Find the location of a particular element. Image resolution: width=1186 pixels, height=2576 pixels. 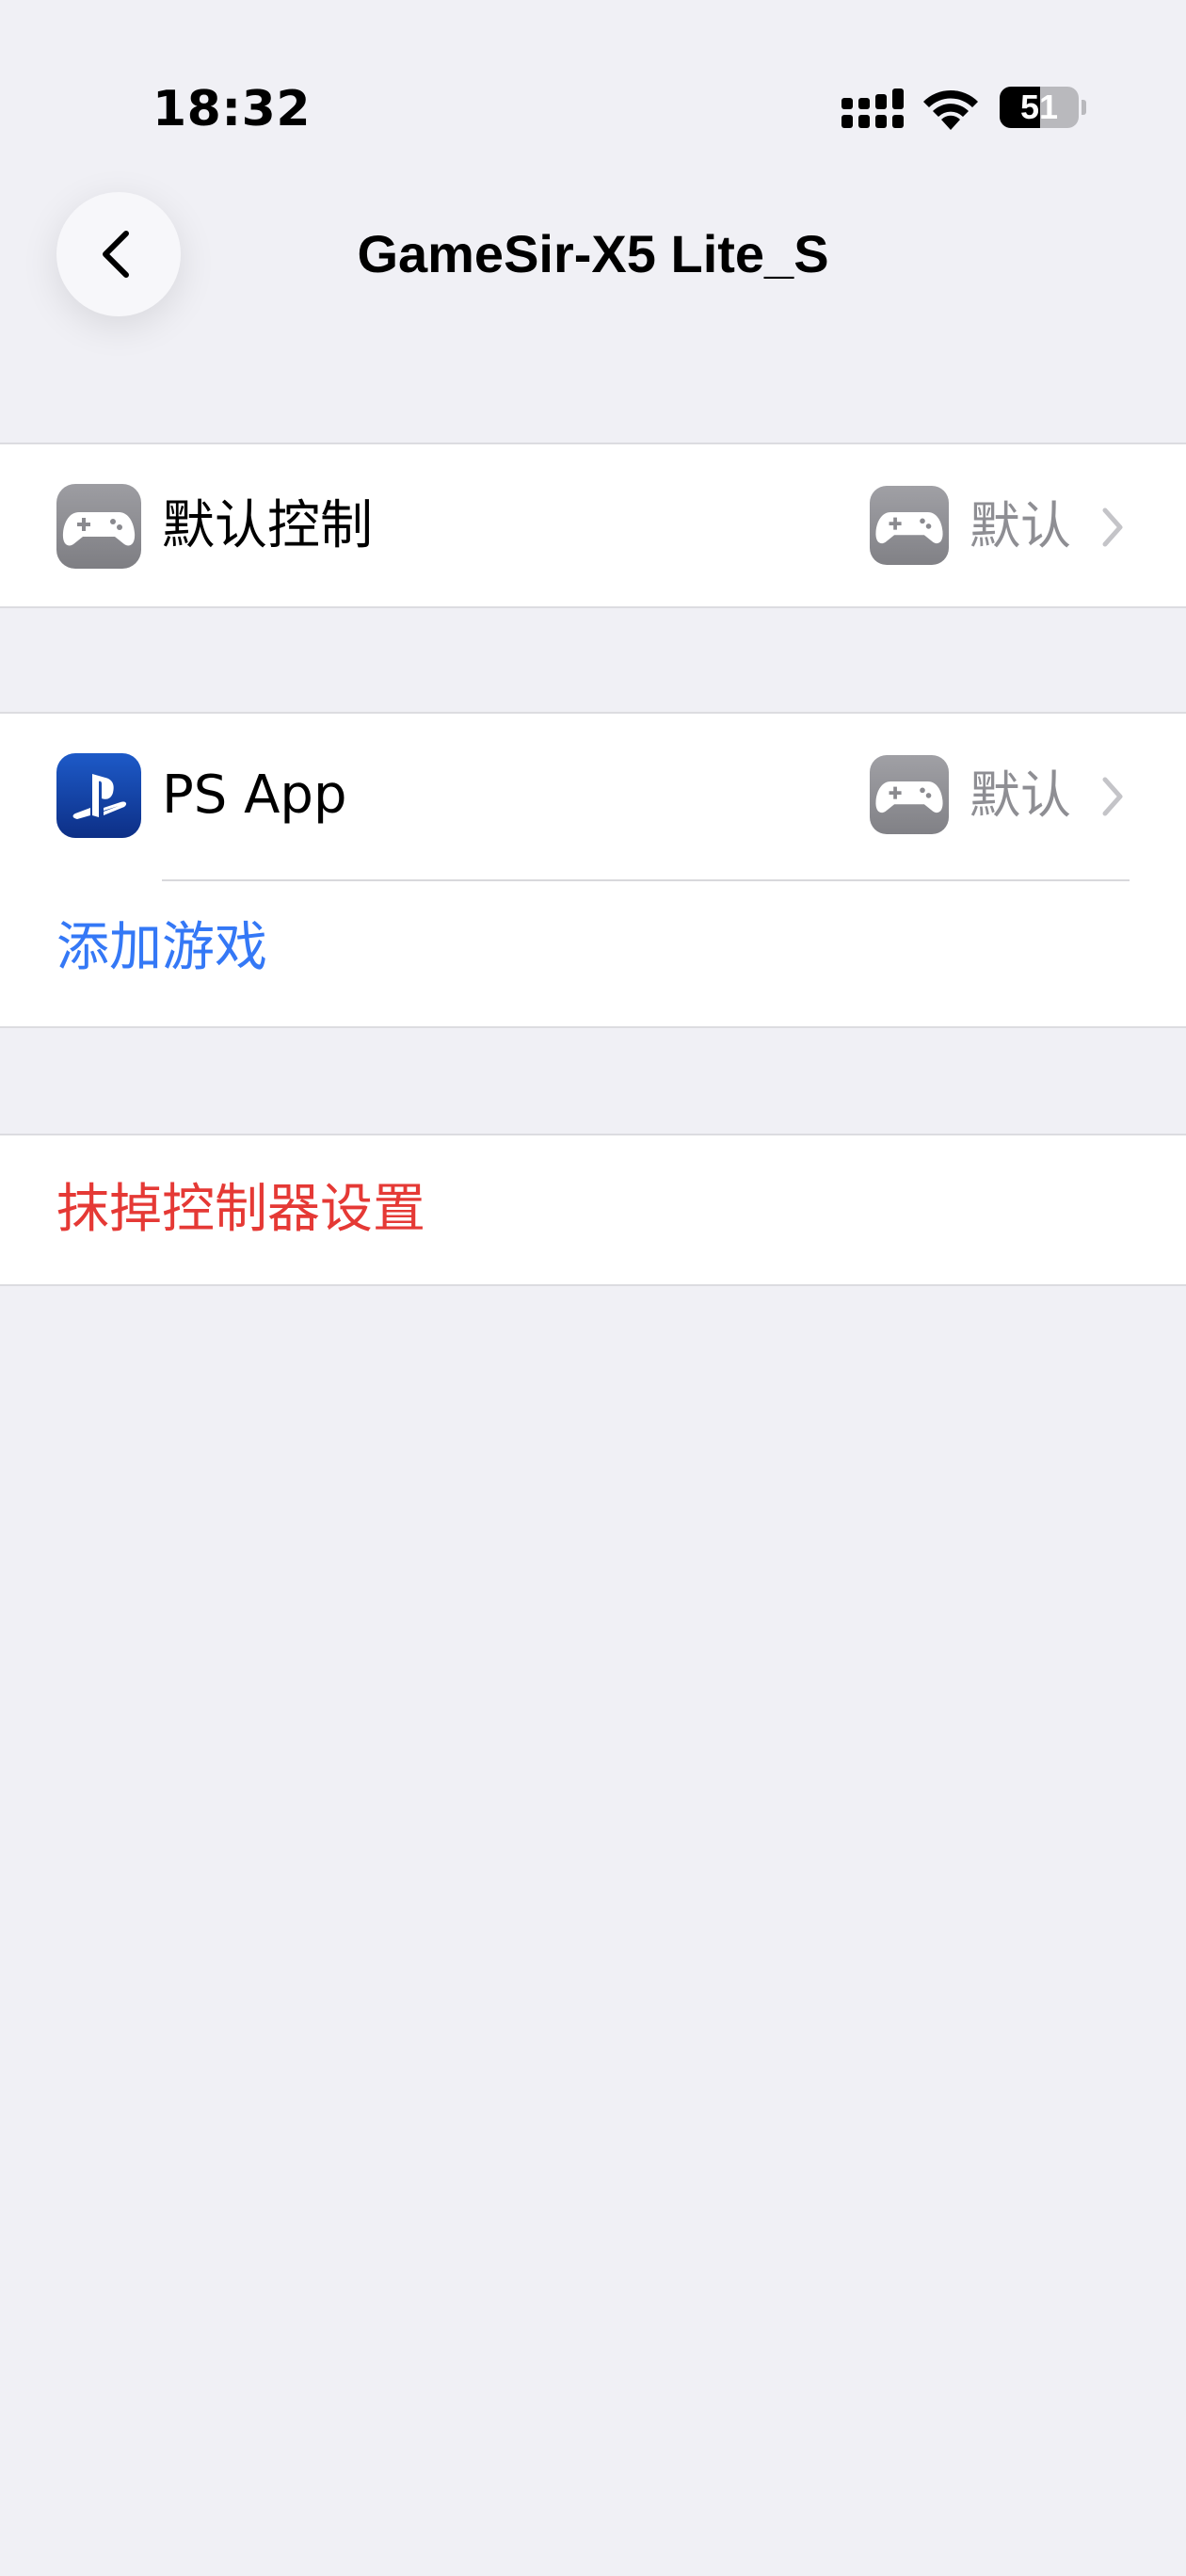

chevron-left-icon is located at coordinates (116, 254).